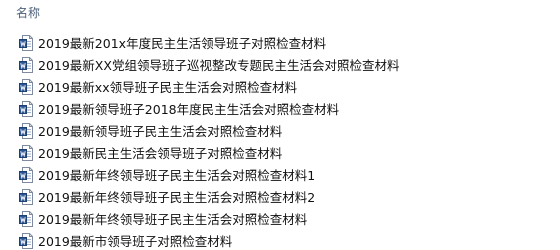  I want to click on file-item: 2019最新XX党组领导班子巡视整改专题民主生活会对照检查材料, so click(280, 66).